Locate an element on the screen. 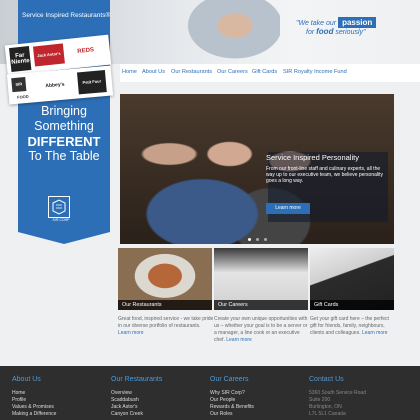 Image resolution: width=420 pixels, height=420 pixels. tile-careers-learn-more: Learn more is located at coordinates (239, 340).